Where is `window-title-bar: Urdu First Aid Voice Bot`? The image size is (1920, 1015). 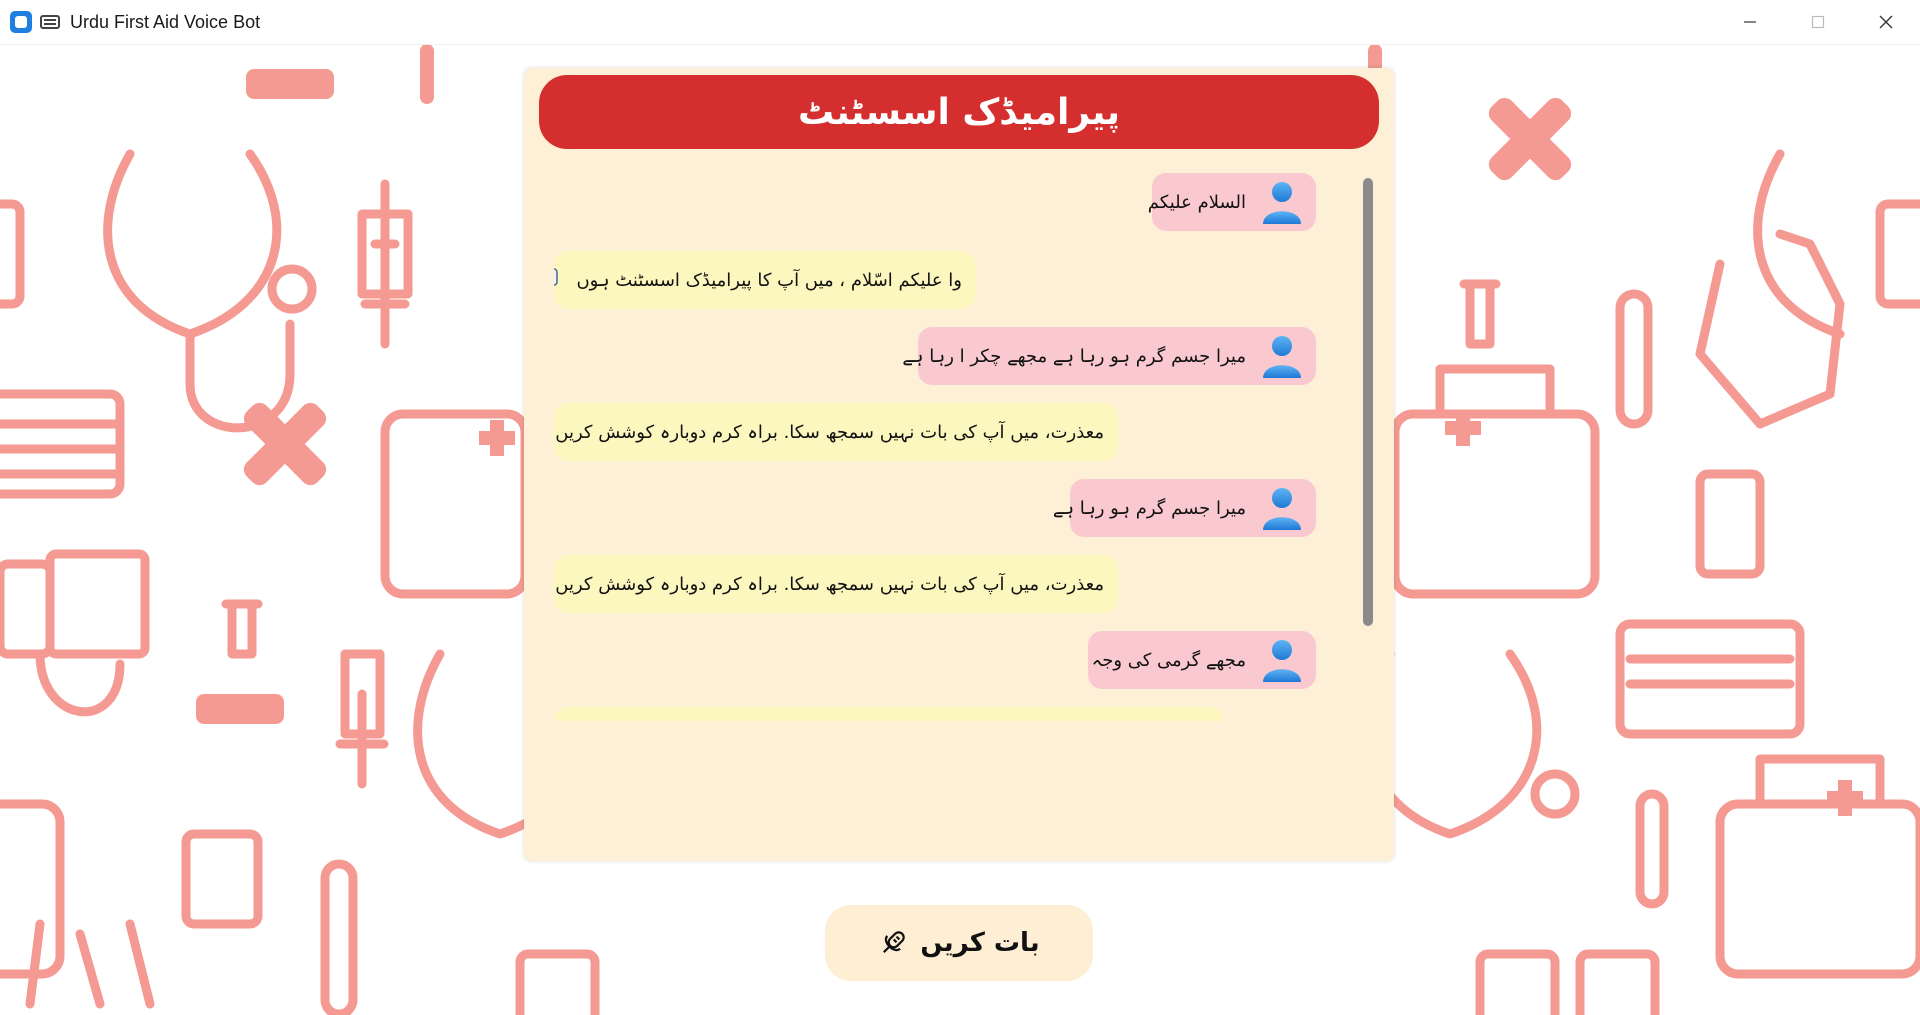
window-title-bar: Urdu First Aid Voice Bot is located at coordinates (960, 22).